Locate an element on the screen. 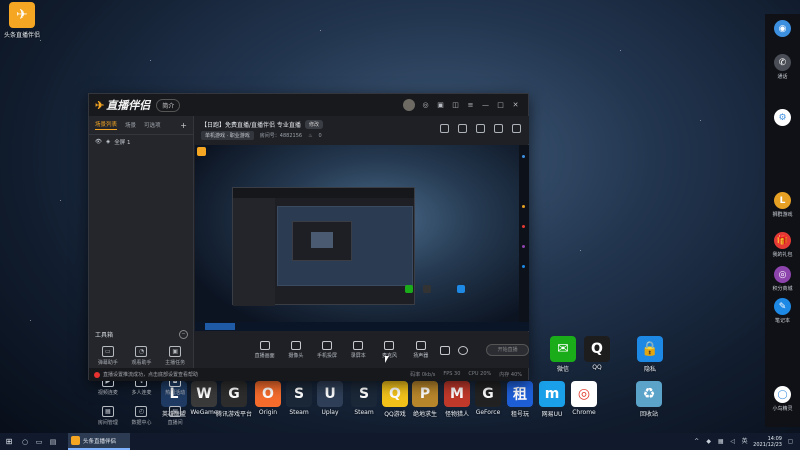 The image size is (800, 450). tool-item: ◔ 观看助手 is located at coordinates (142, 356).